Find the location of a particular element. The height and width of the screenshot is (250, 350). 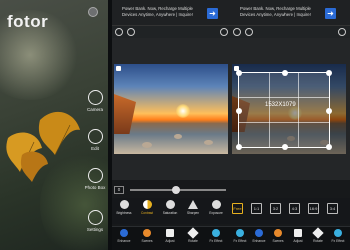

camera-button: Camera is located at coordinates (95, 101).